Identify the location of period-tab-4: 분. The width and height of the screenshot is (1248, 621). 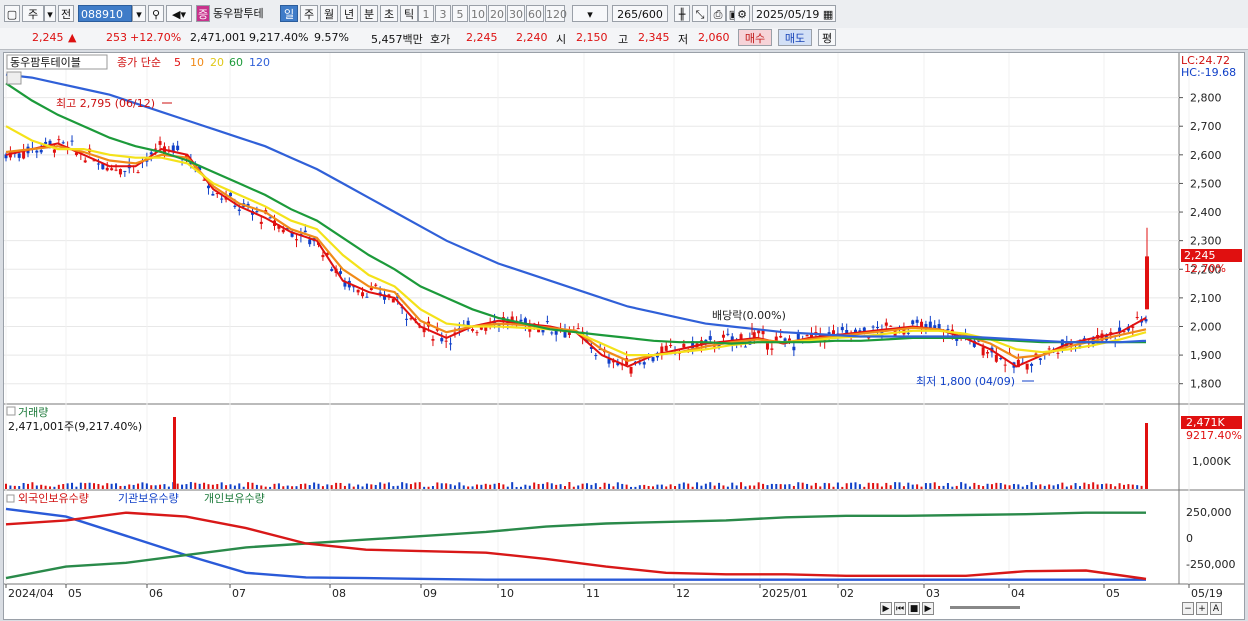
(369, 13).